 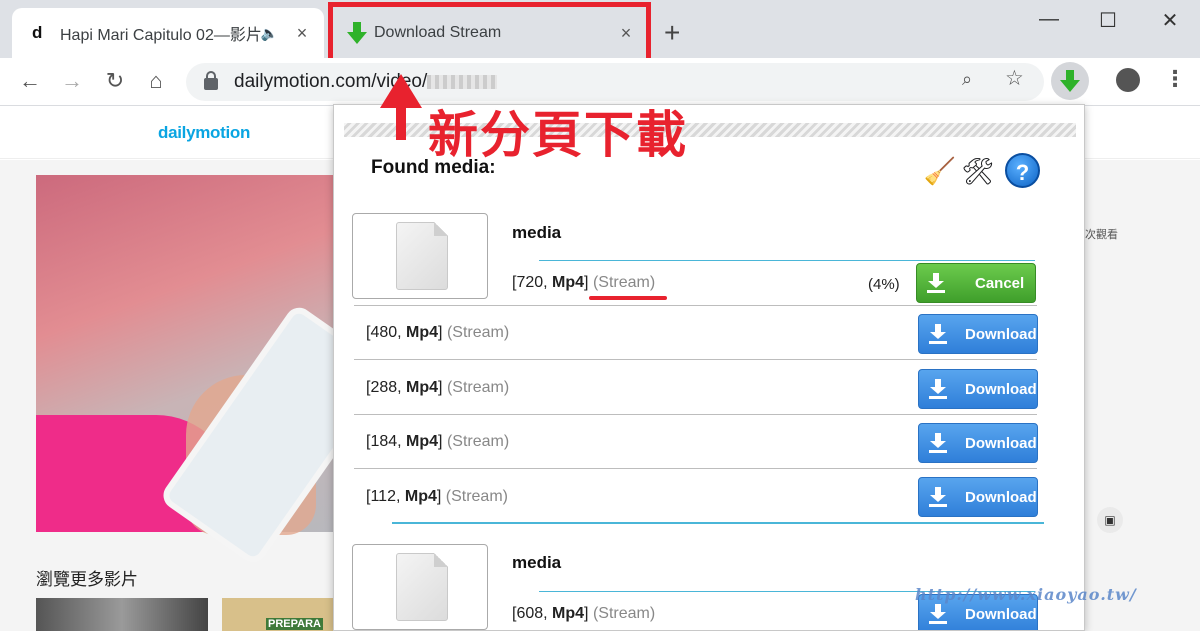 I want to click on annotation-underline, so click(x=628, y=298).